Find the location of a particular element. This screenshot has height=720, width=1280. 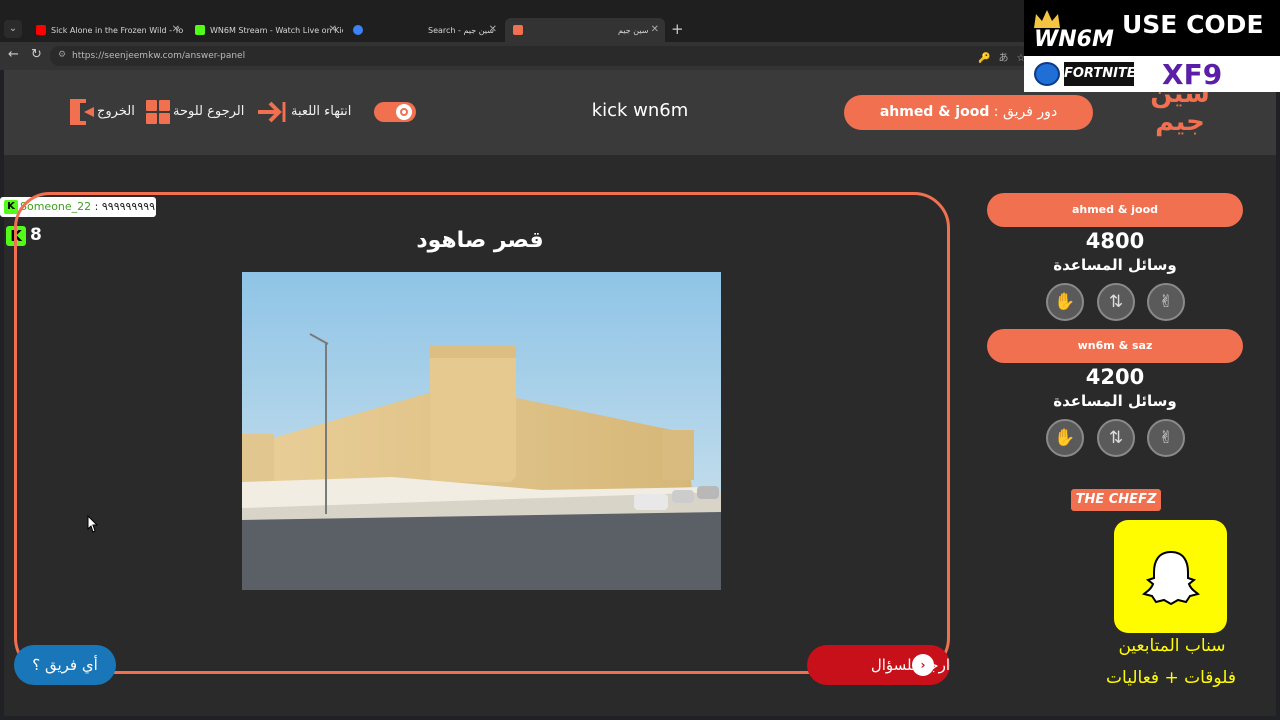

turn-team: ahmed & jood is located at coordinates (934, 112).